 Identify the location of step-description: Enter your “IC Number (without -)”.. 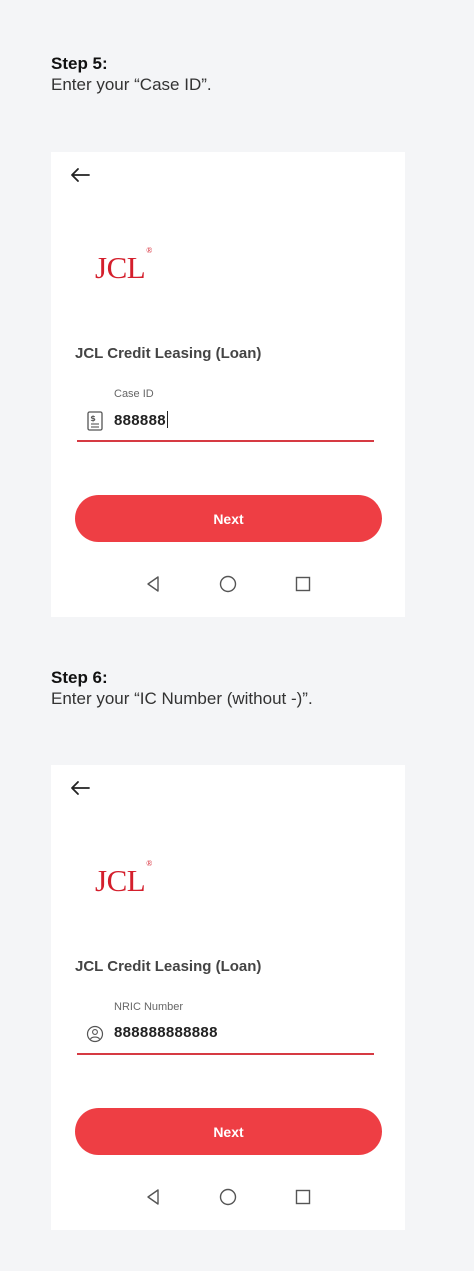
(182, 698).